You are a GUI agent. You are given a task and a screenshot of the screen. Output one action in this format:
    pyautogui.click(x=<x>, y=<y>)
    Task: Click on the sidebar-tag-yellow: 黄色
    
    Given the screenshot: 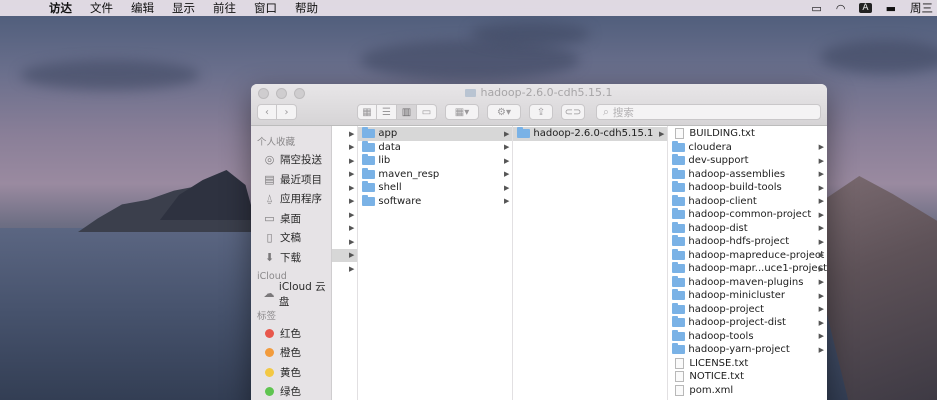 What is the action you would take?
    pyautogui.click(x=291, y=373)
    